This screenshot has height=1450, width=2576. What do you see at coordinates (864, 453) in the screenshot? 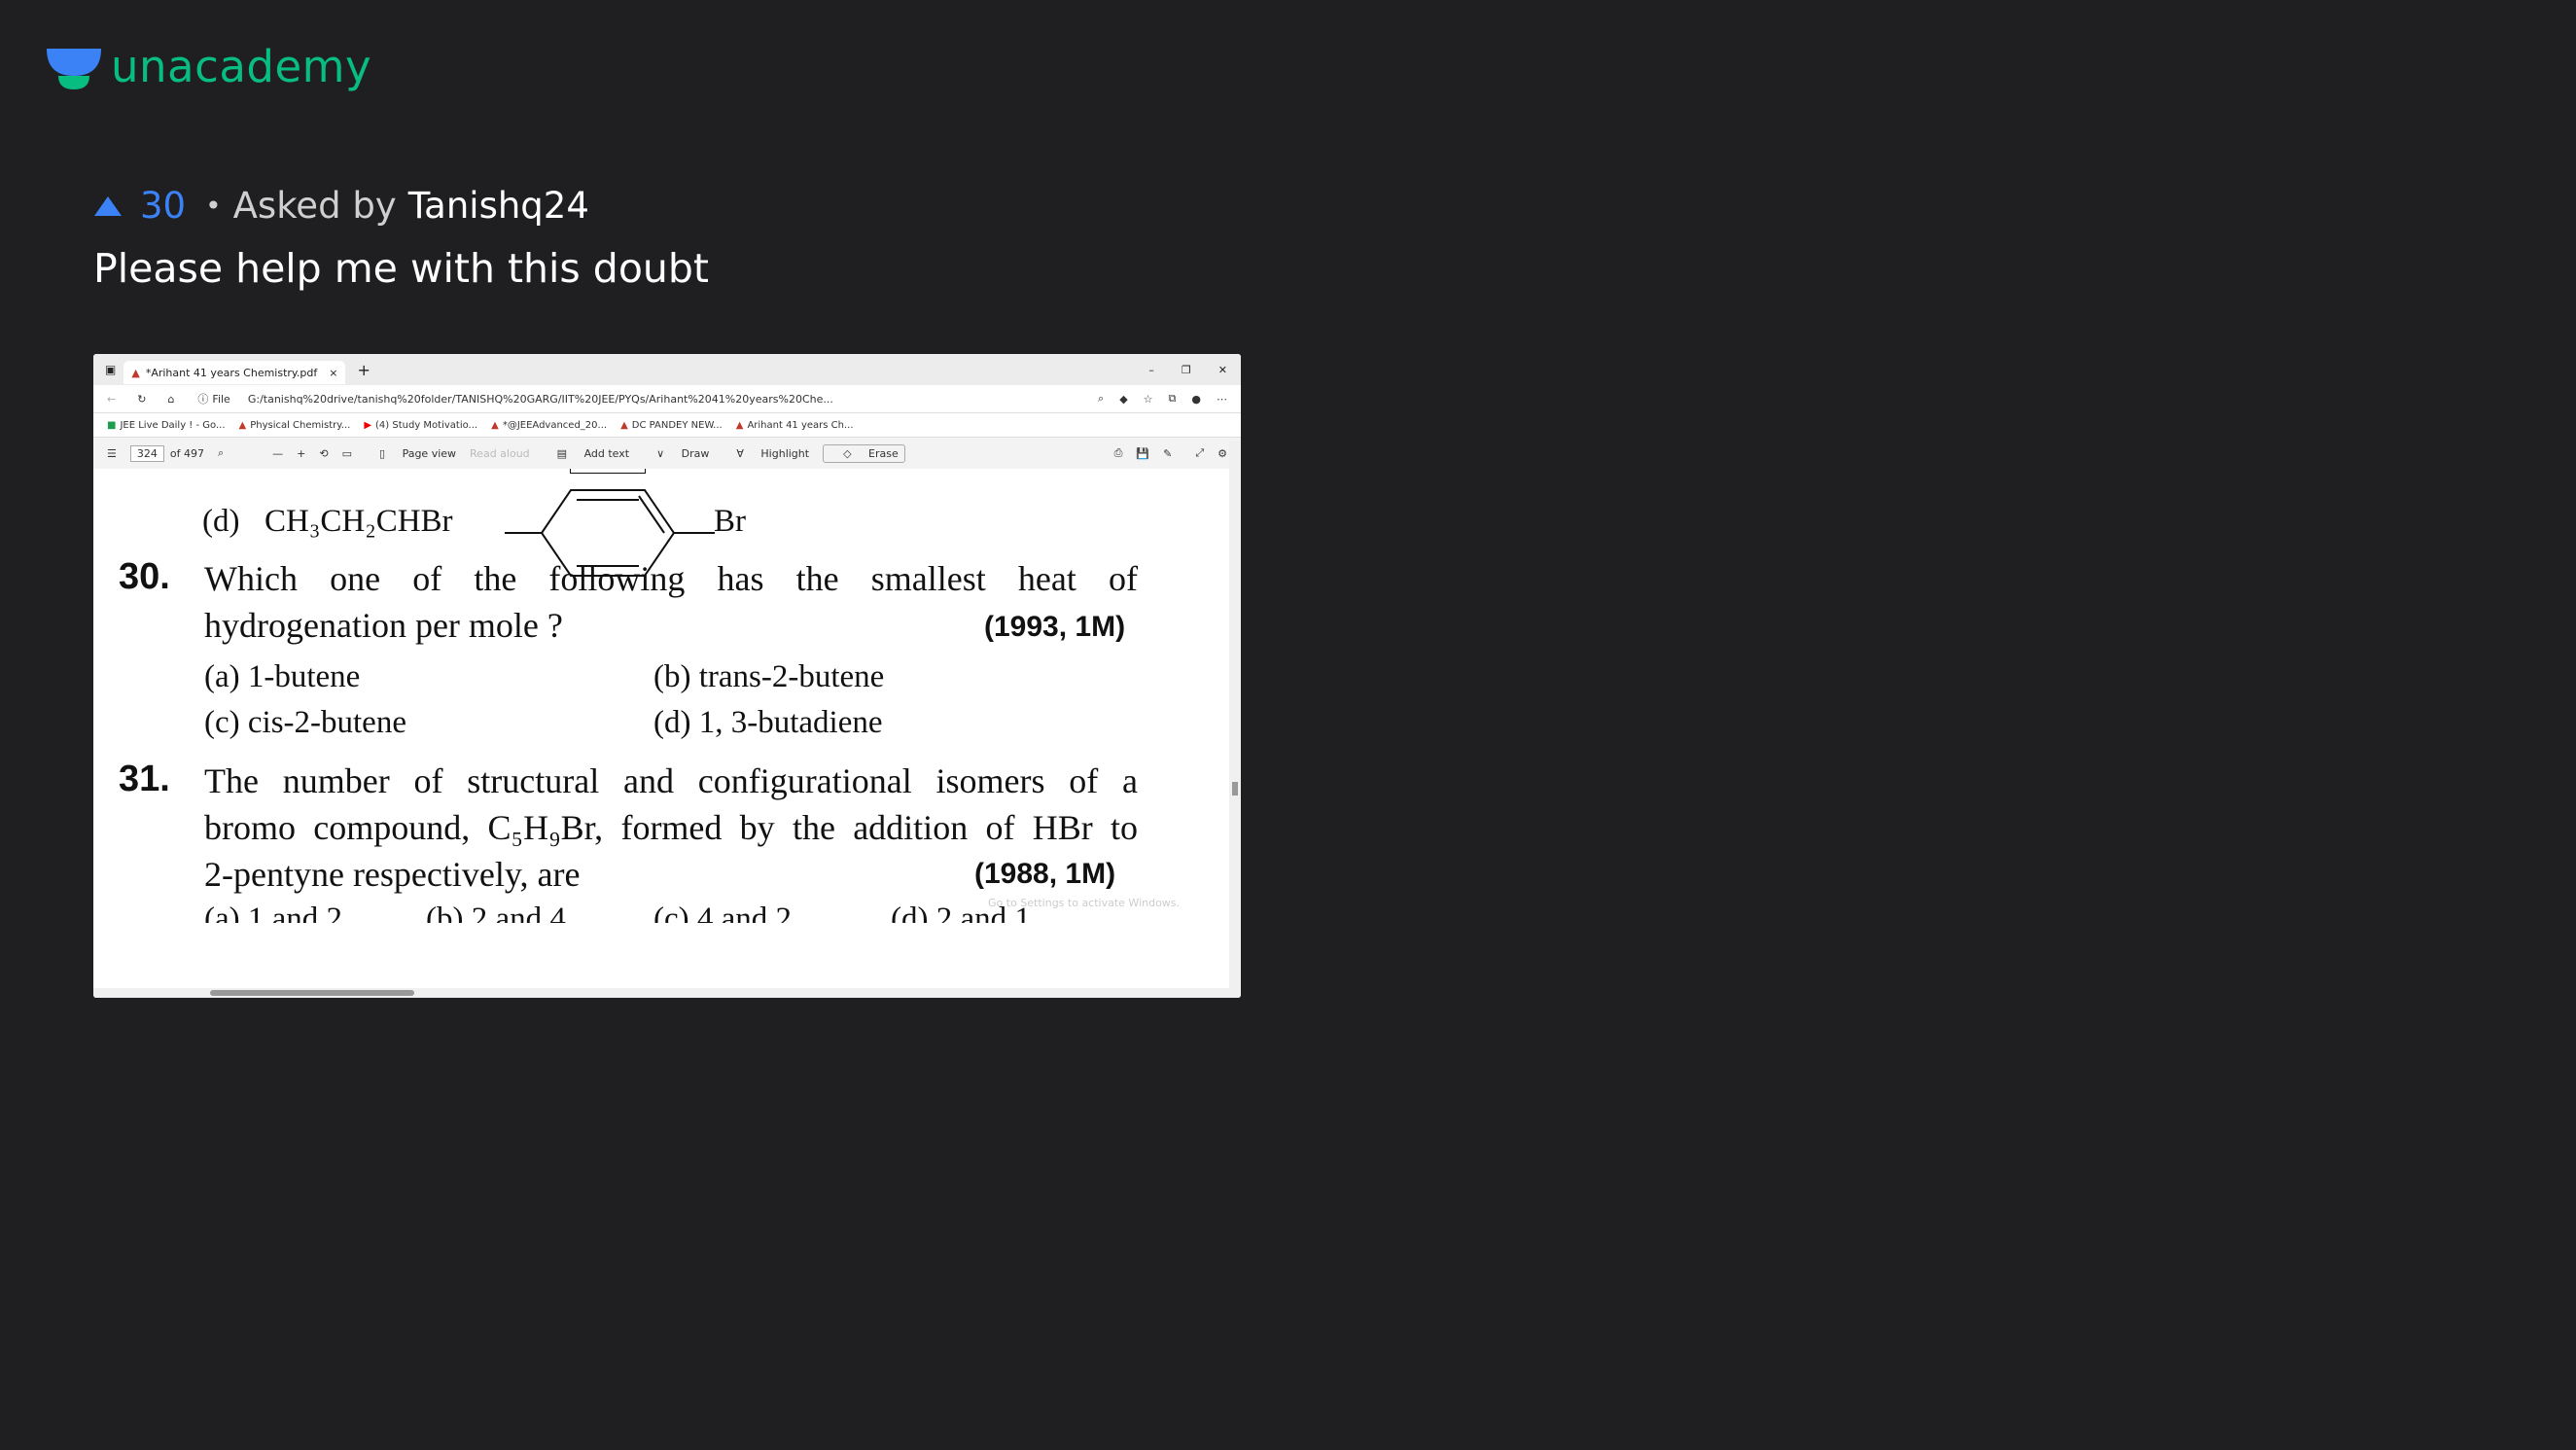
I see `erase-button: ◇ Erase` at bounding box center [864, 453].